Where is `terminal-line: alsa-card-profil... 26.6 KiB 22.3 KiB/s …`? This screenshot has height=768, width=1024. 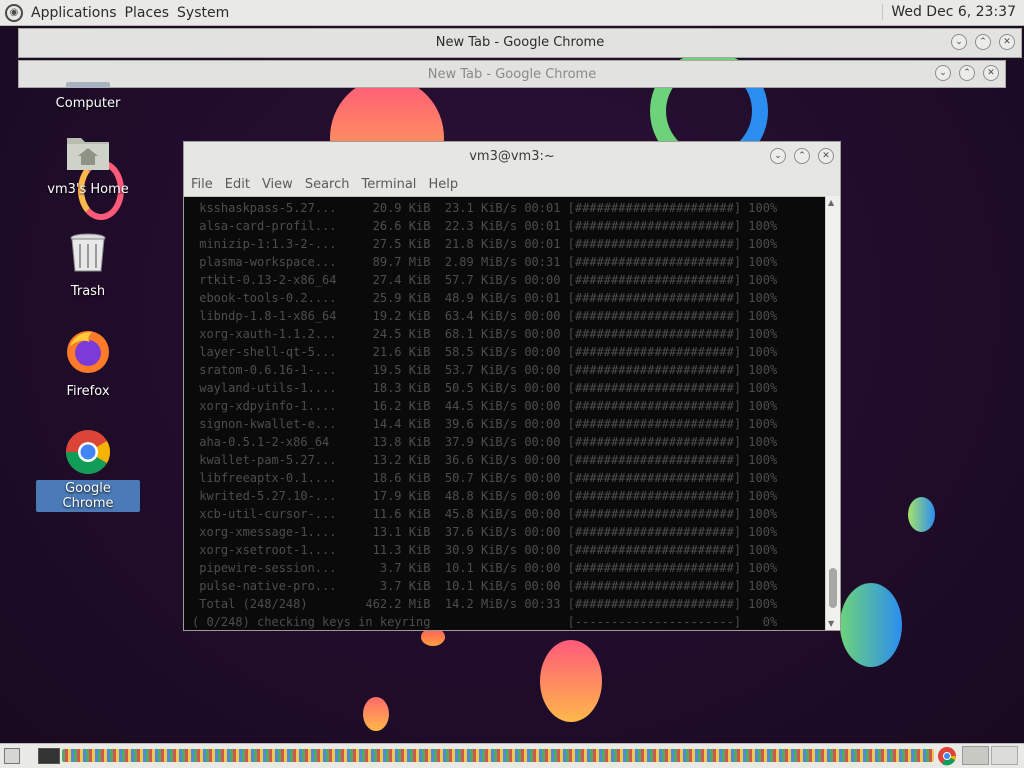
terminal-line: alsa-card-profil... 26.6 KiB 22.3 KiB/s … is located at coordinates (485, 226).